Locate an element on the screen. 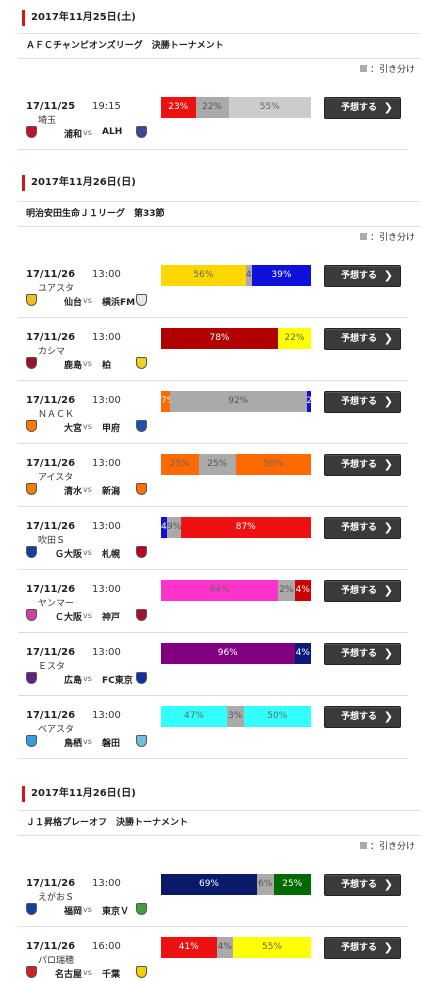  away-team-name: ALH is located at coordinates (112, 132).